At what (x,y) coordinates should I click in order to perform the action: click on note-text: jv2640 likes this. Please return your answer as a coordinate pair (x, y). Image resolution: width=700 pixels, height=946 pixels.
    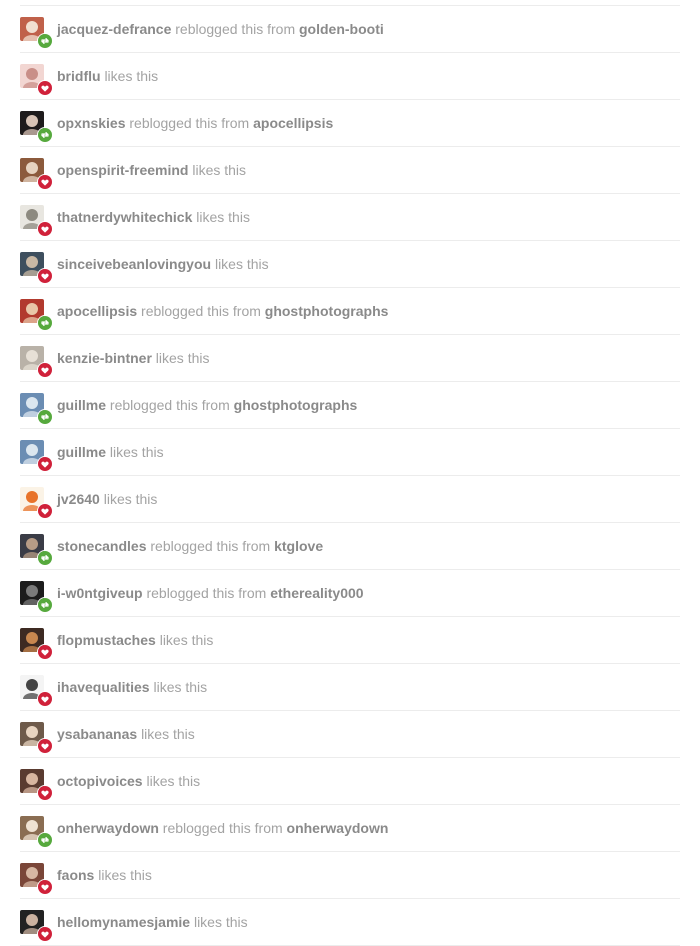
    Looking at the image, I should click on (107, 499).